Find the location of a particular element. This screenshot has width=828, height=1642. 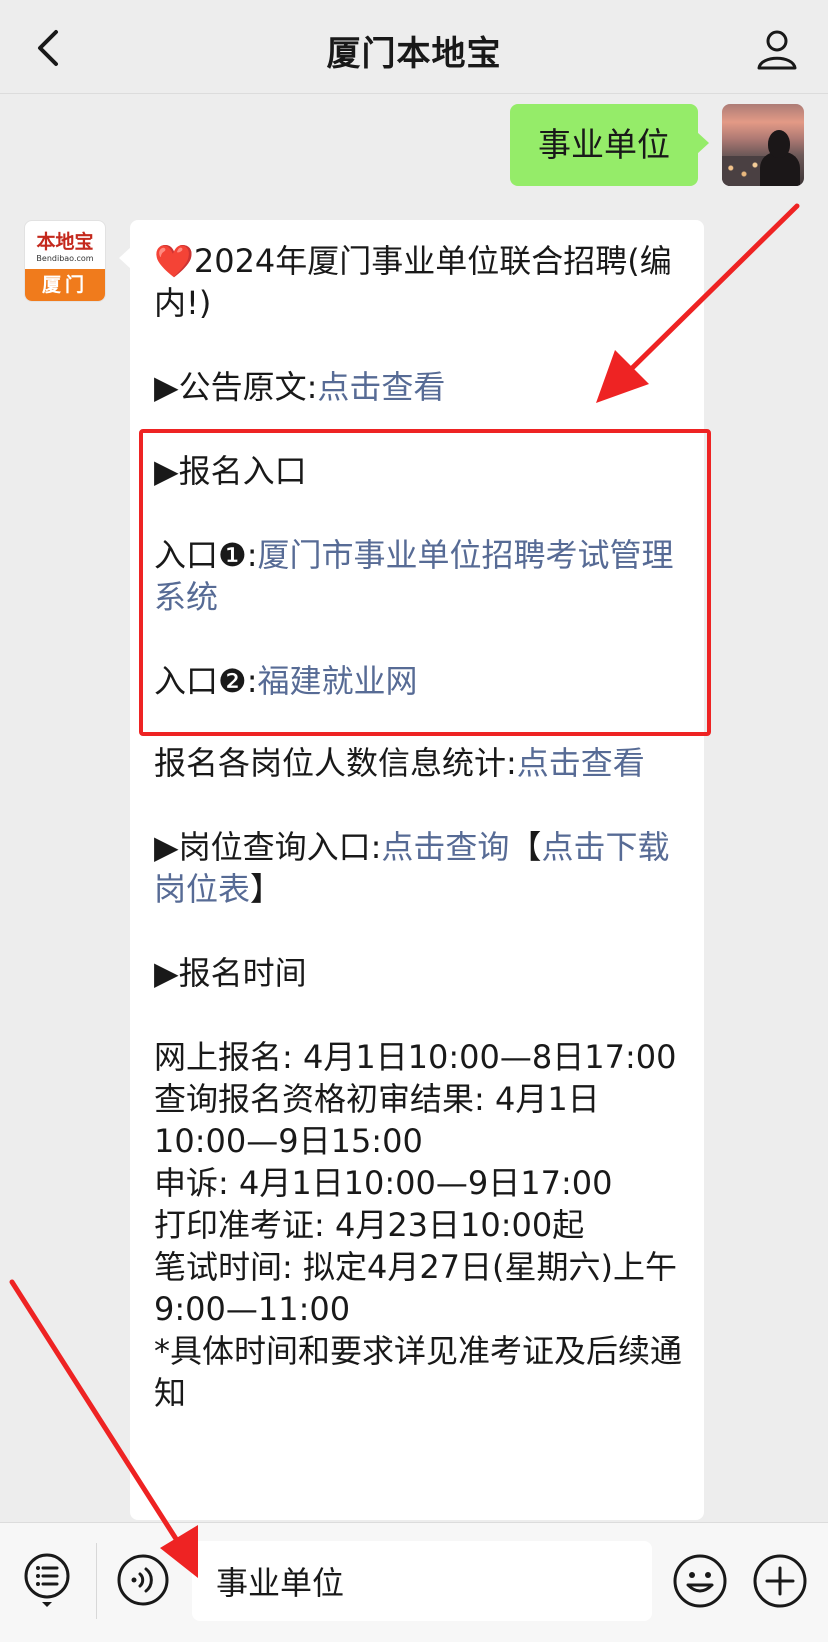

stats-link: 点击查看 is located at coordinates (581, 763).